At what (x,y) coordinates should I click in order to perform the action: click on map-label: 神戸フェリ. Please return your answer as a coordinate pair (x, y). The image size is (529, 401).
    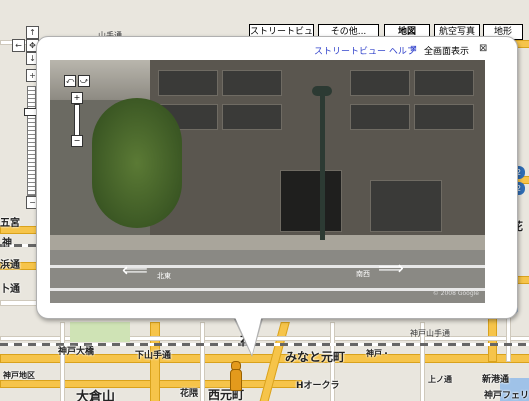
    Looking at the image, I should click on (506, 396).